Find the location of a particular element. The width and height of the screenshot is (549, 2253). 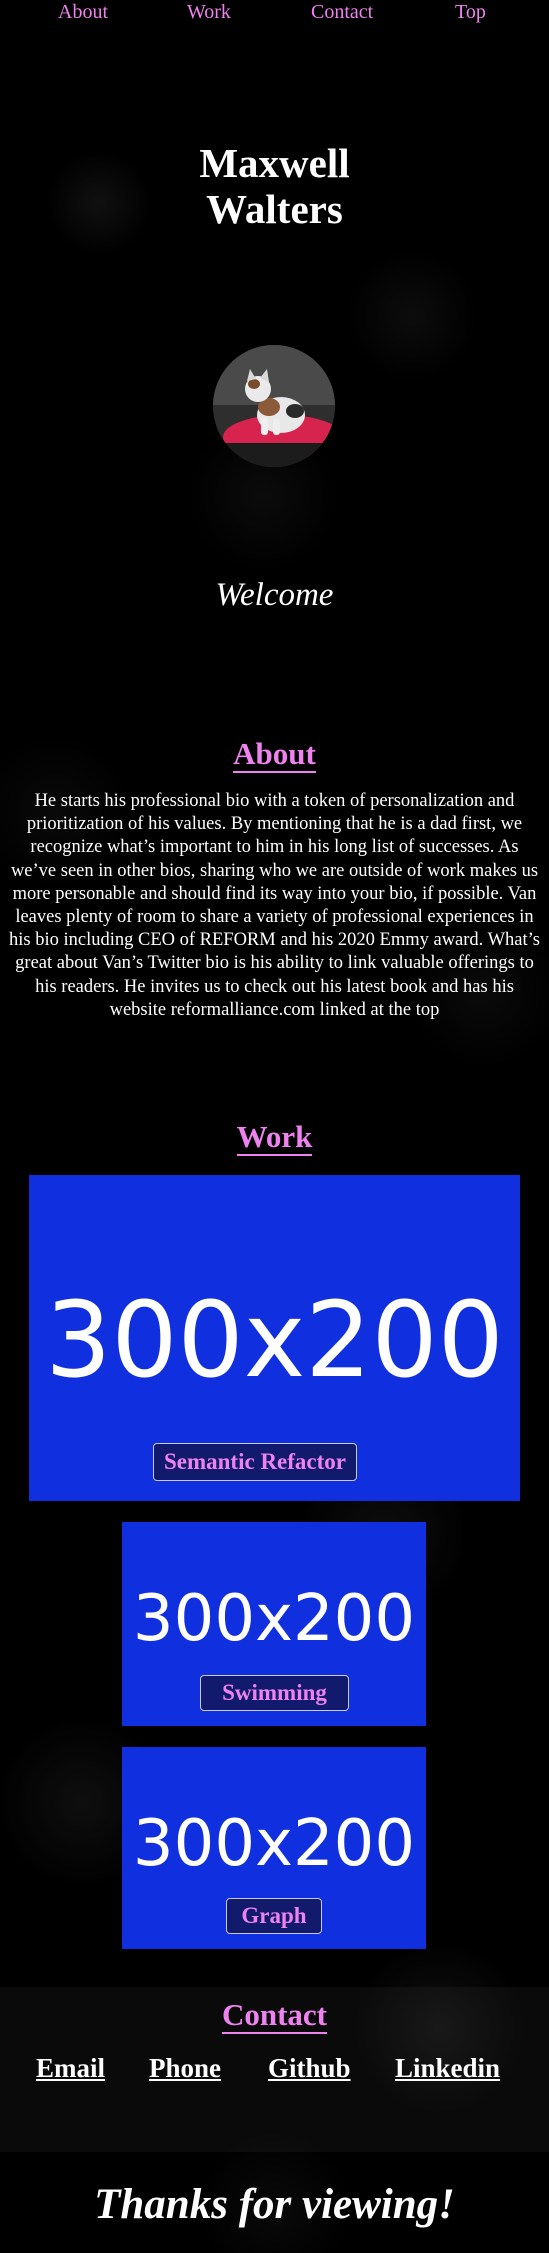

project-card-swimming: 300x200 Swimming is located at coordinates (274, 1624).